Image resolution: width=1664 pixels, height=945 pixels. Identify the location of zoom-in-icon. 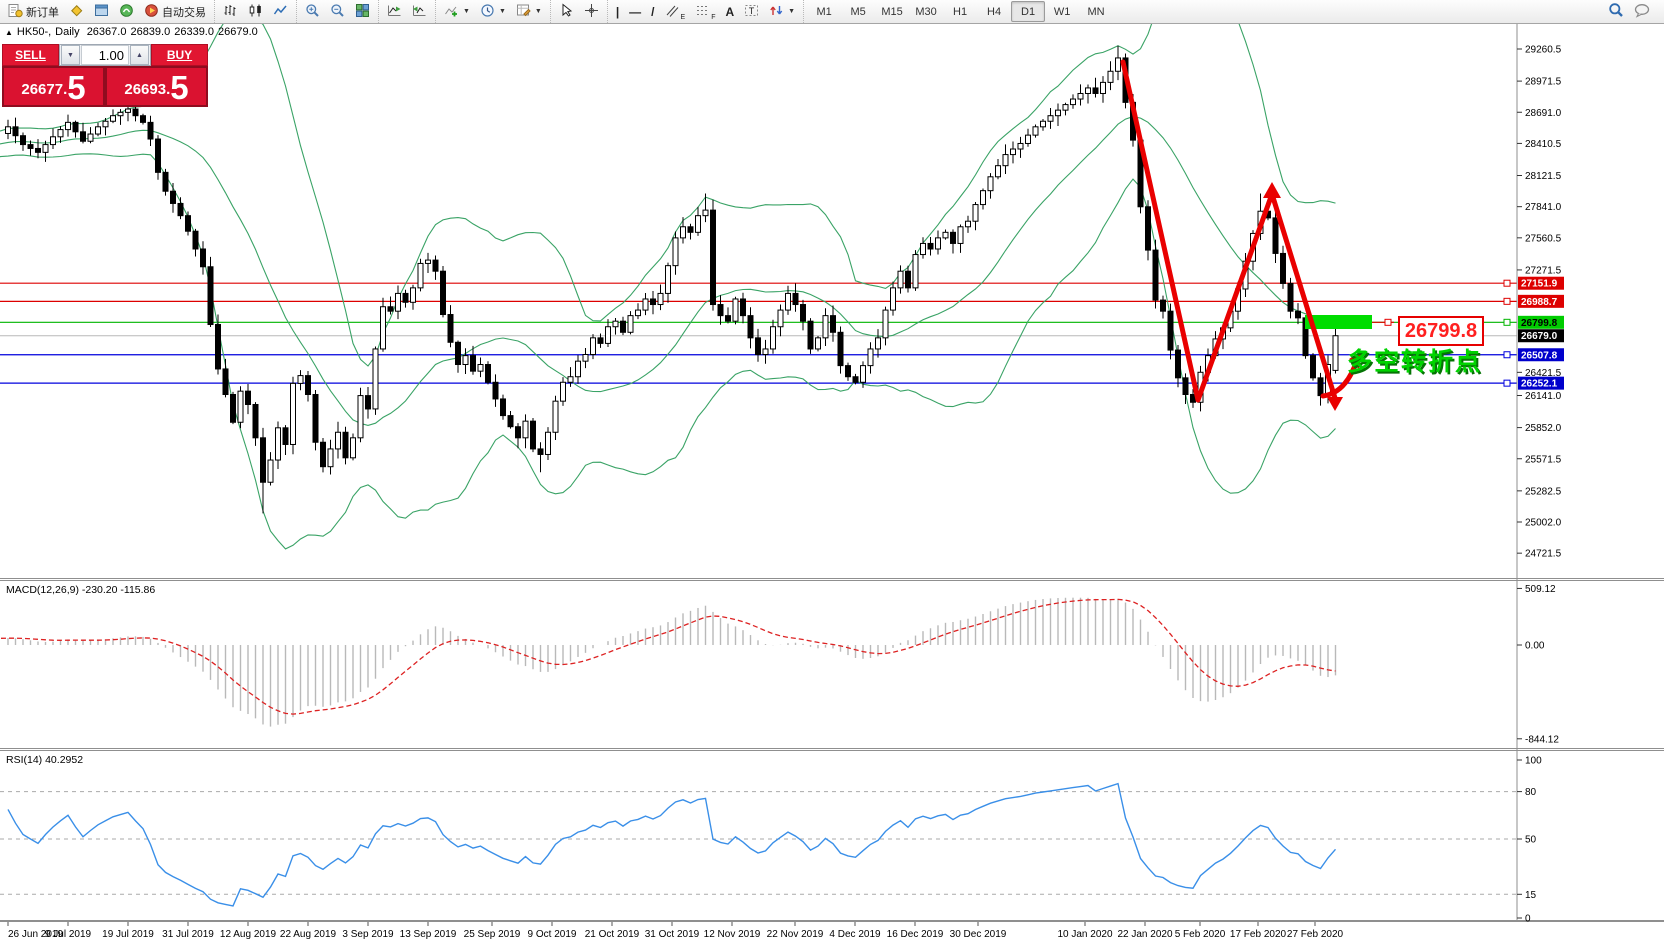
(312, 12).